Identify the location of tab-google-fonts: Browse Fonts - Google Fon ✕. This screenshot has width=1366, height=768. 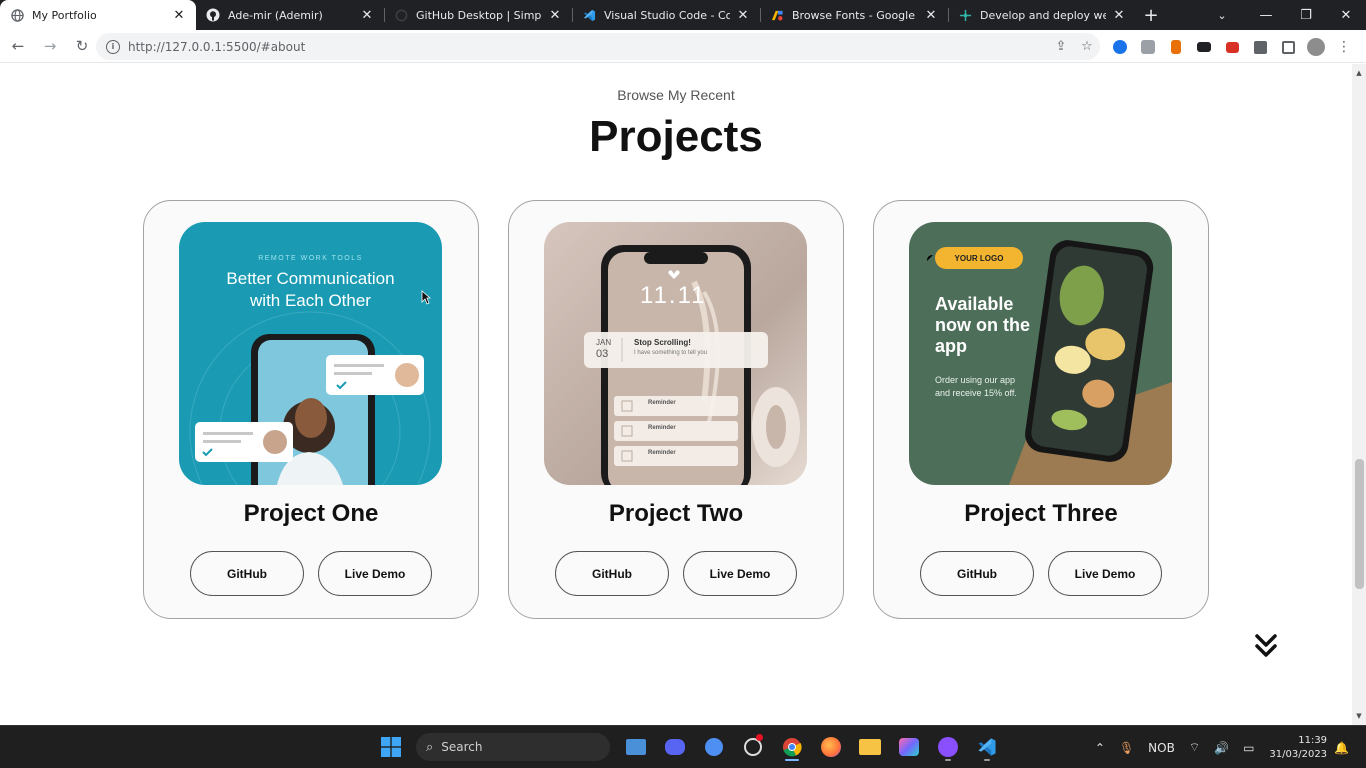
(854, 15).